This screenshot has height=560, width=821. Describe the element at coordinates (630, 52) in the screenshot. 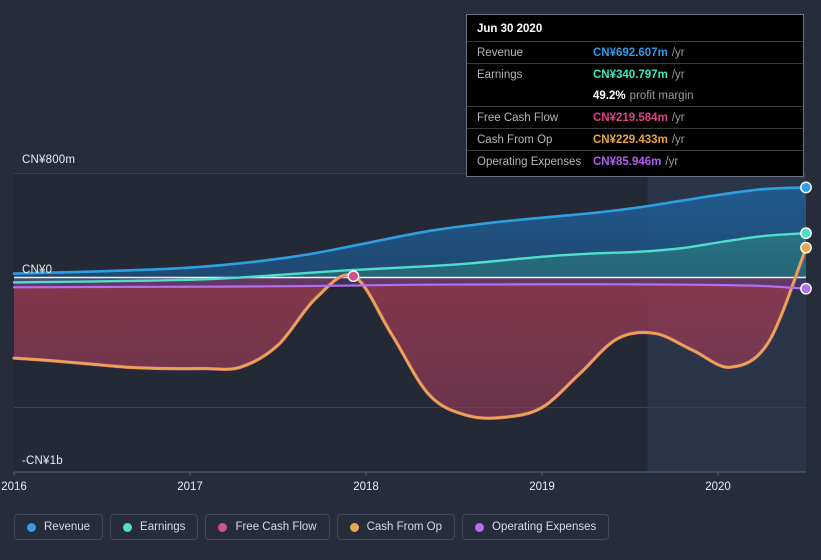

I see `tooltip-row-value: CN¥692.607m` at that location.